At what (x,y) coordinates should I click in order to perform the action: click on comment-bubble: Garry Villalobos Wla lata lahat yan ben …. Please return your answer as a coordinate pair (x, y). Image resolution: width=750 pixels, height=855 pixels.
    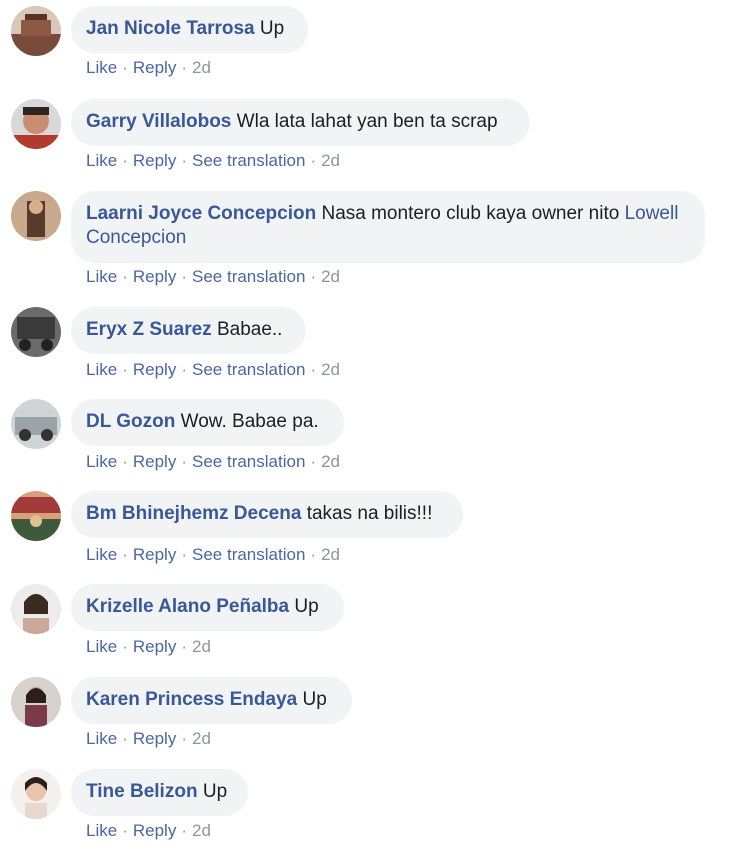
    Looking at the image, I should click on (300, 122).